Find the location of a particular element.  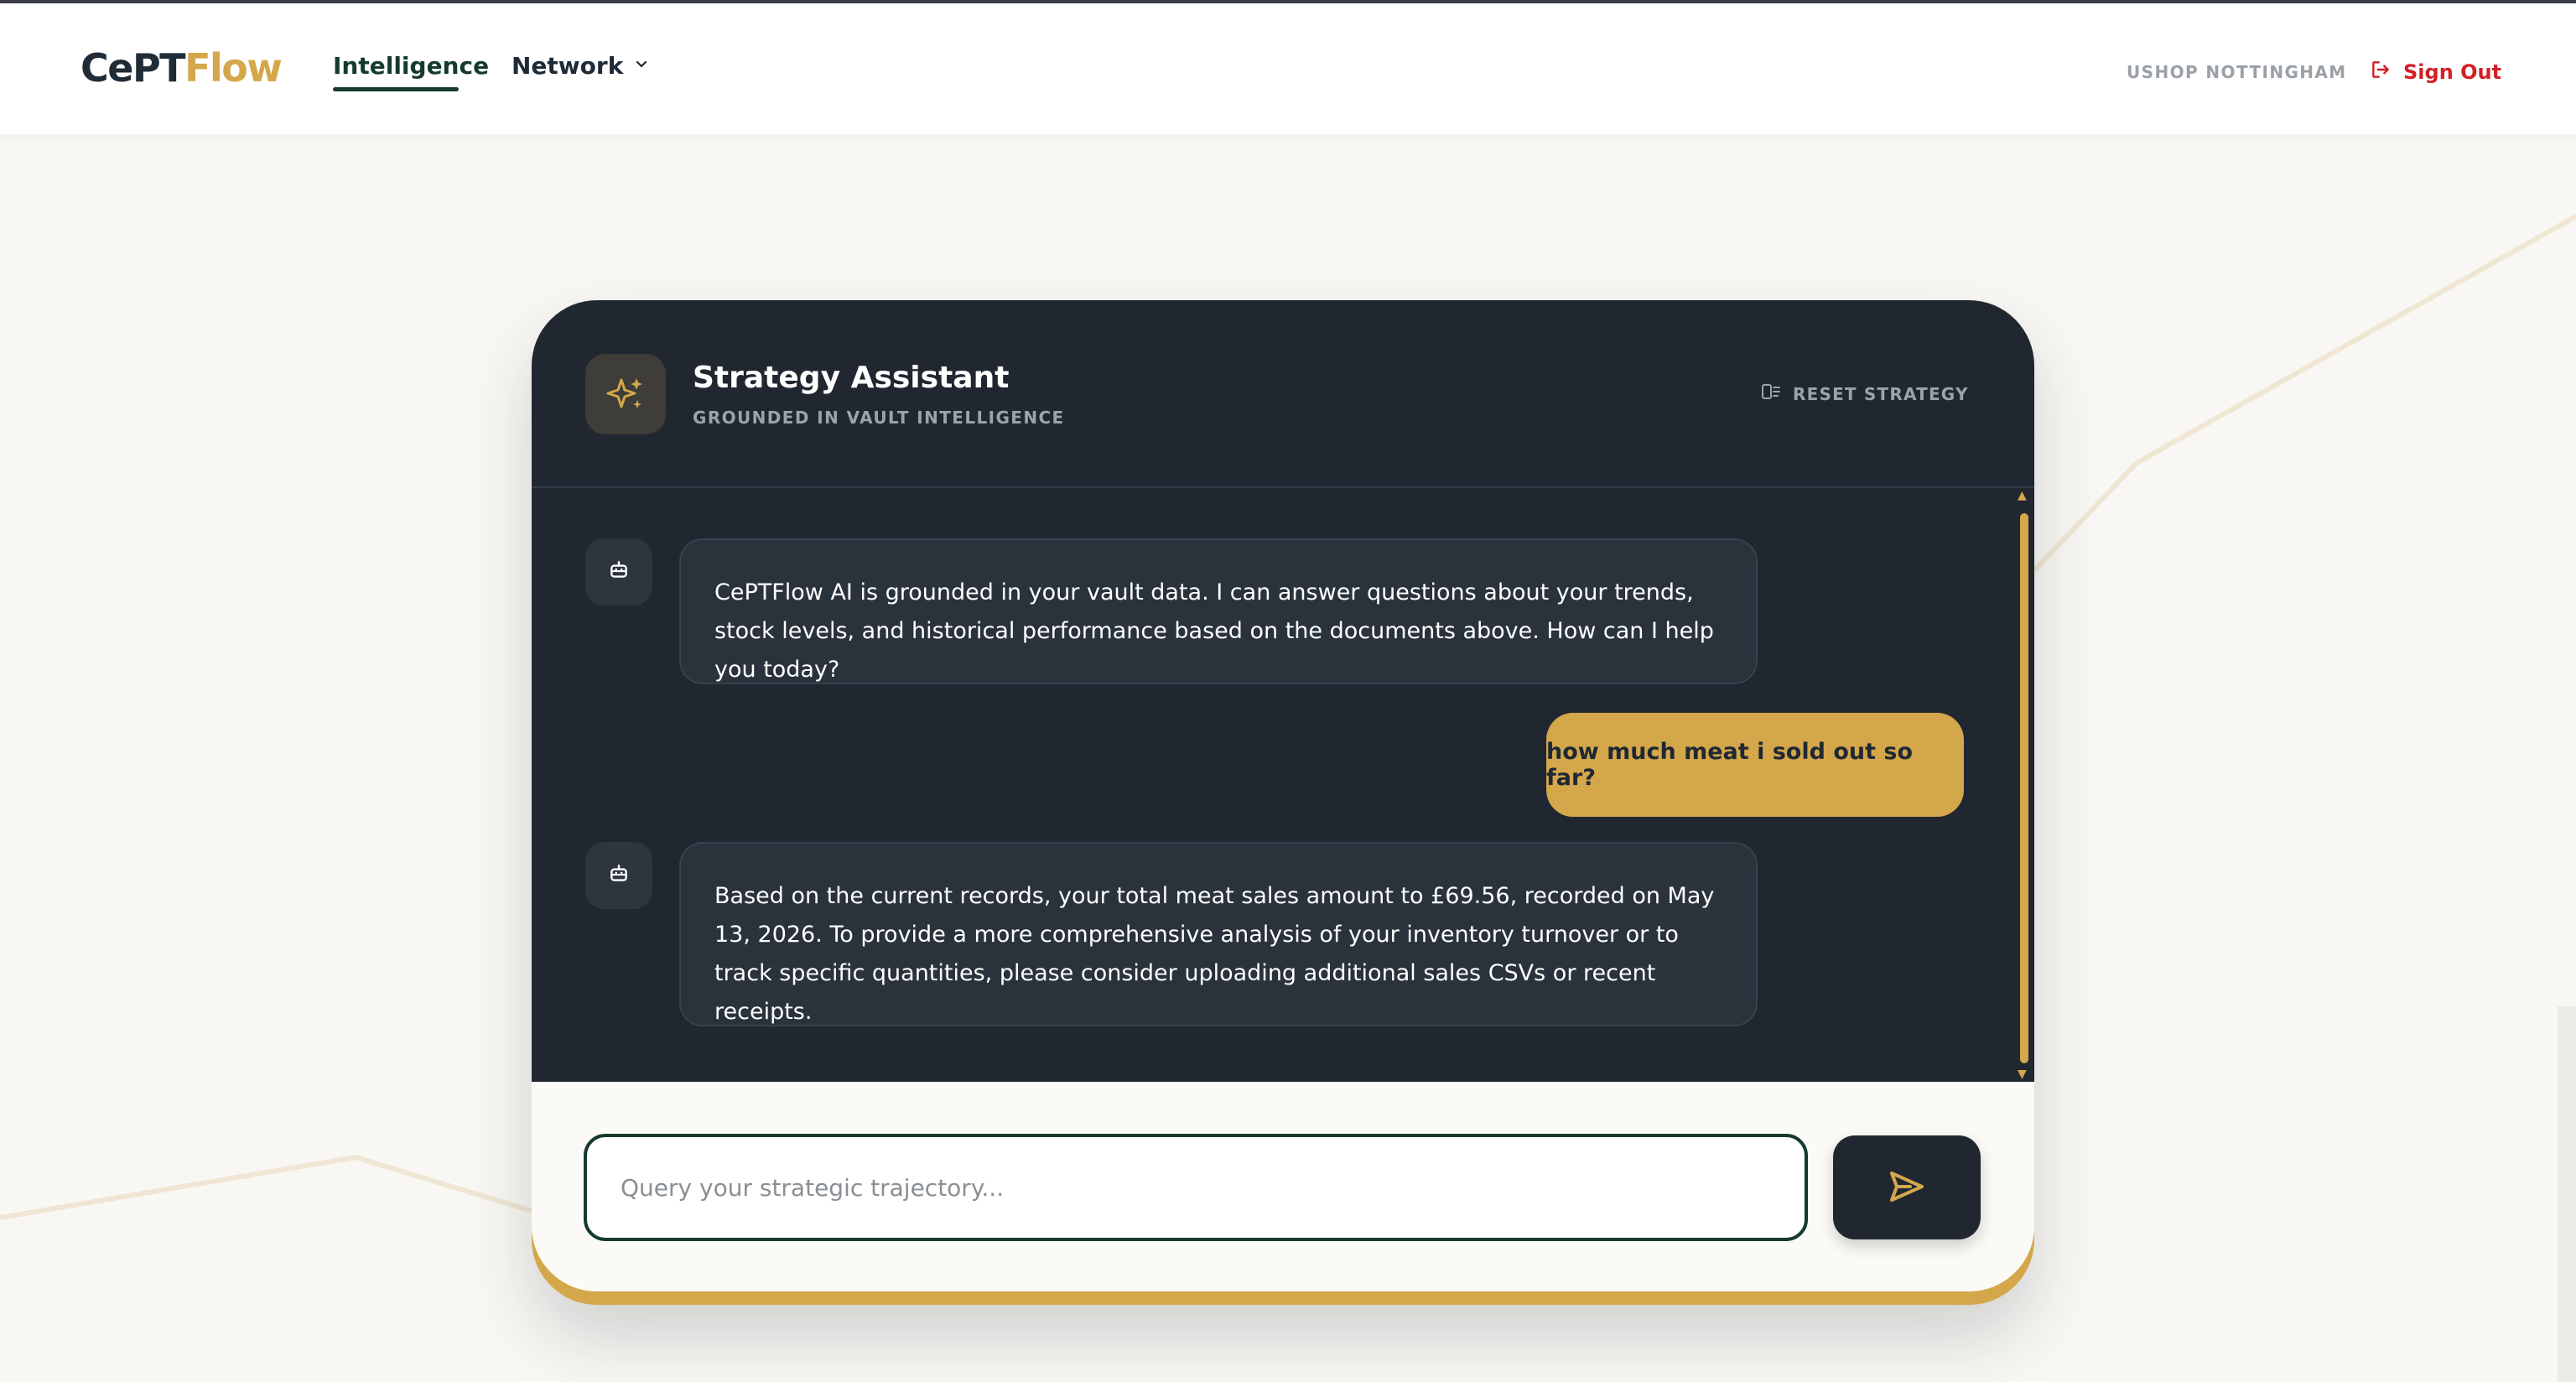

nav-network: Network is located at coordinates (580, 66).